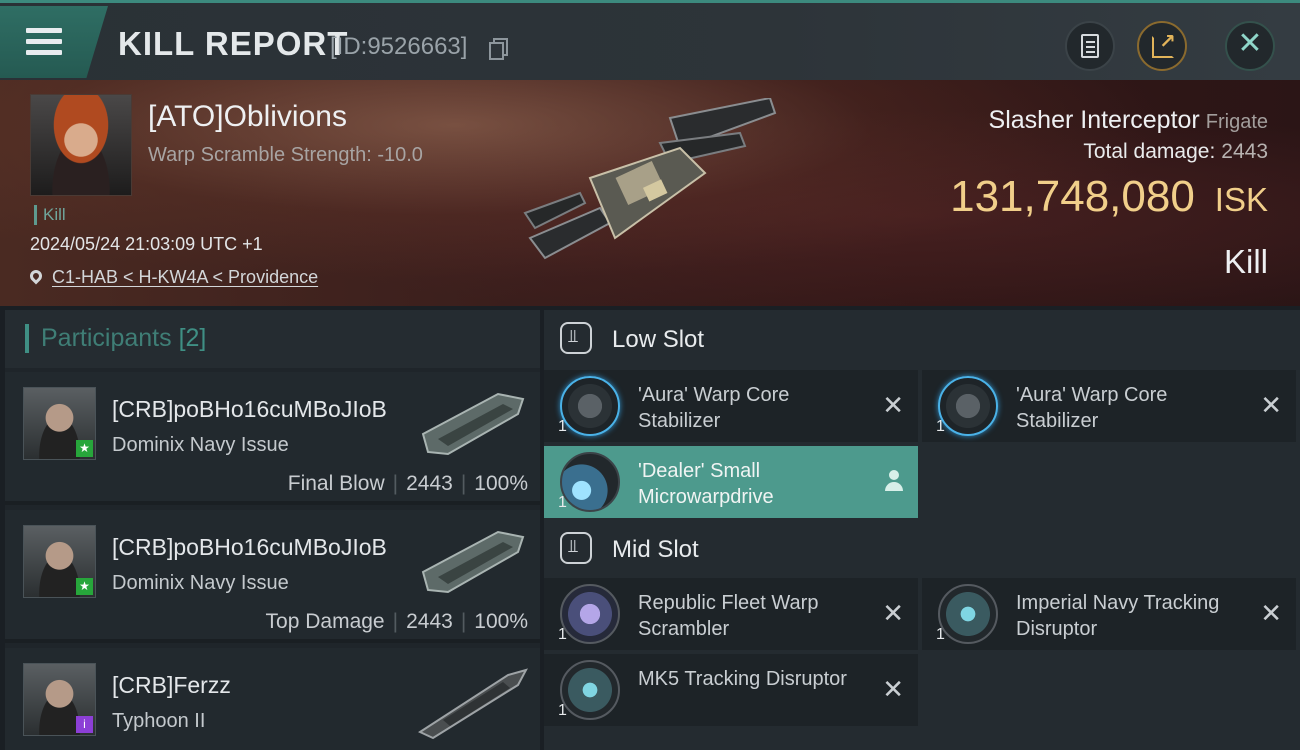 This screenshot has height=750, width=1300. What do you see at coordinates (498, 49) in the screenshot?
I see `copy-icon` at bounding box center [498, 49].